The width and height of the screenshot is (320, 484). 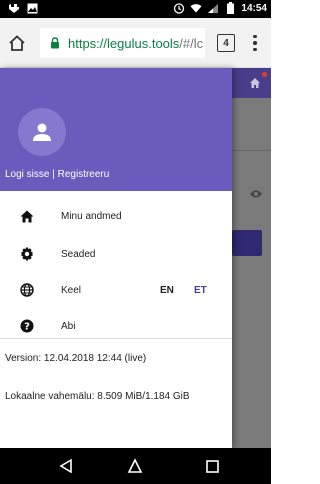 What do you see at coordinates (256, 195) in the screenshot?
I see `eye-icon` at bounding box center [256, 195].